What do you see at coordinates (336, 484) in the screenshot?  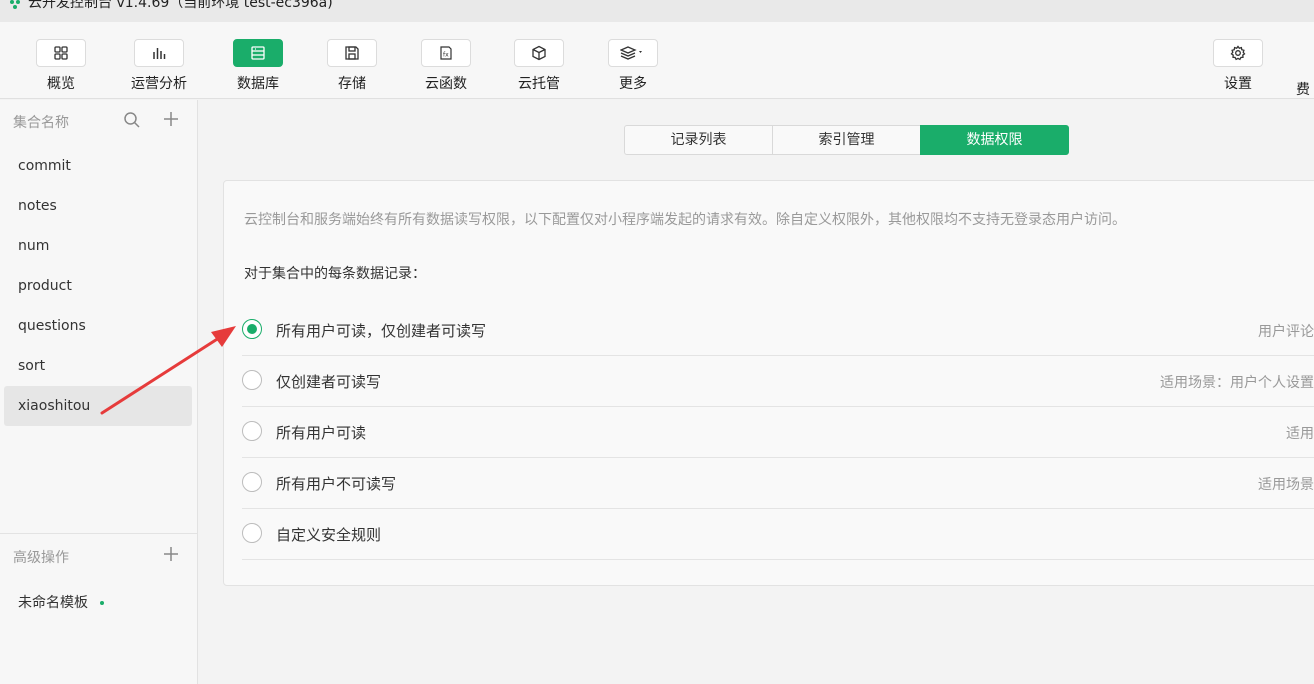 I see `permission-option-label: 所有用户不可读写` at bounding box center [336, 484].